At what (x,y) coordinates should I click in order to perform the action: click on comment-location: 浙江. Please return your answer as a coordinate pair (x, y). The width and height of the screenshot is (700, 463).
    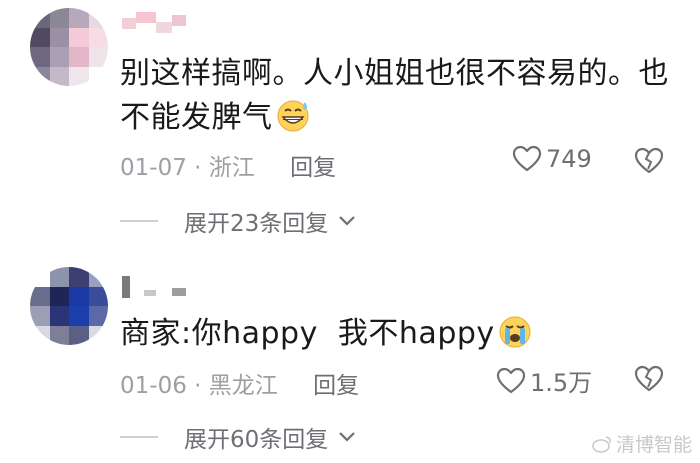
    Looking at the image, I should click on (231, 168).